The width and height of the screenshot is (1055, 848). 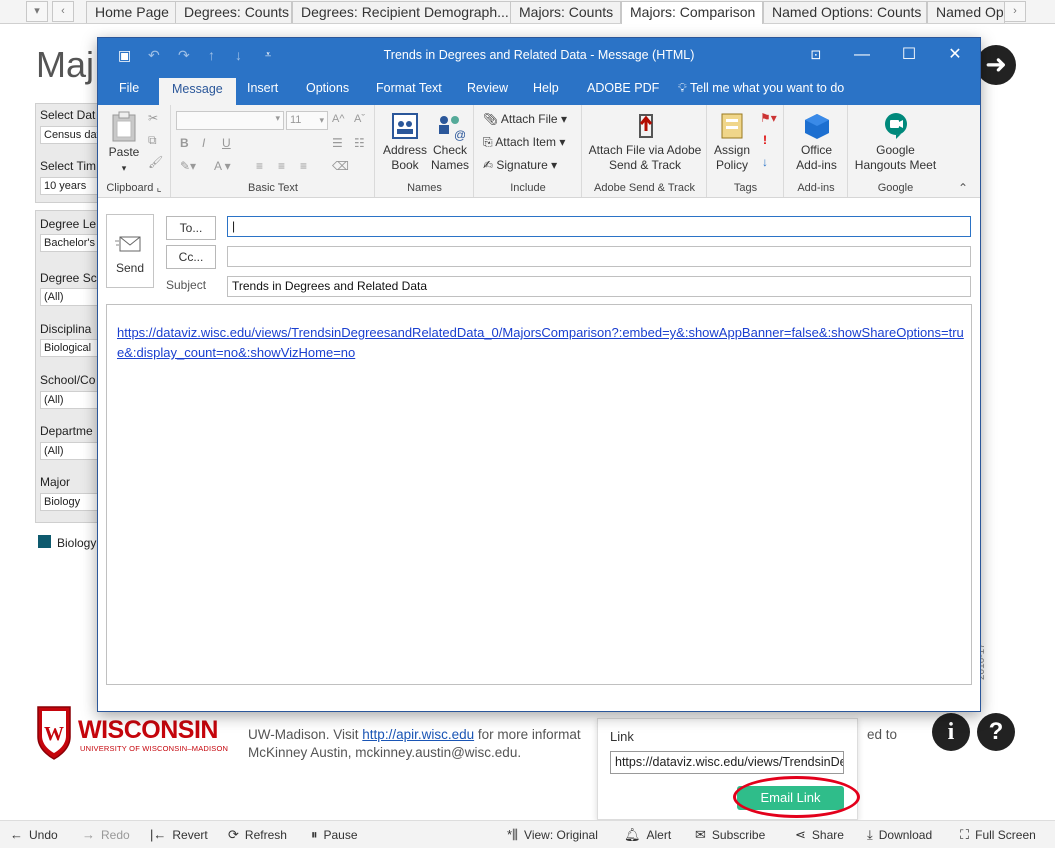 I want to click on full-screen-button: ⛶ Full Screen, so click(x=998, y=835).